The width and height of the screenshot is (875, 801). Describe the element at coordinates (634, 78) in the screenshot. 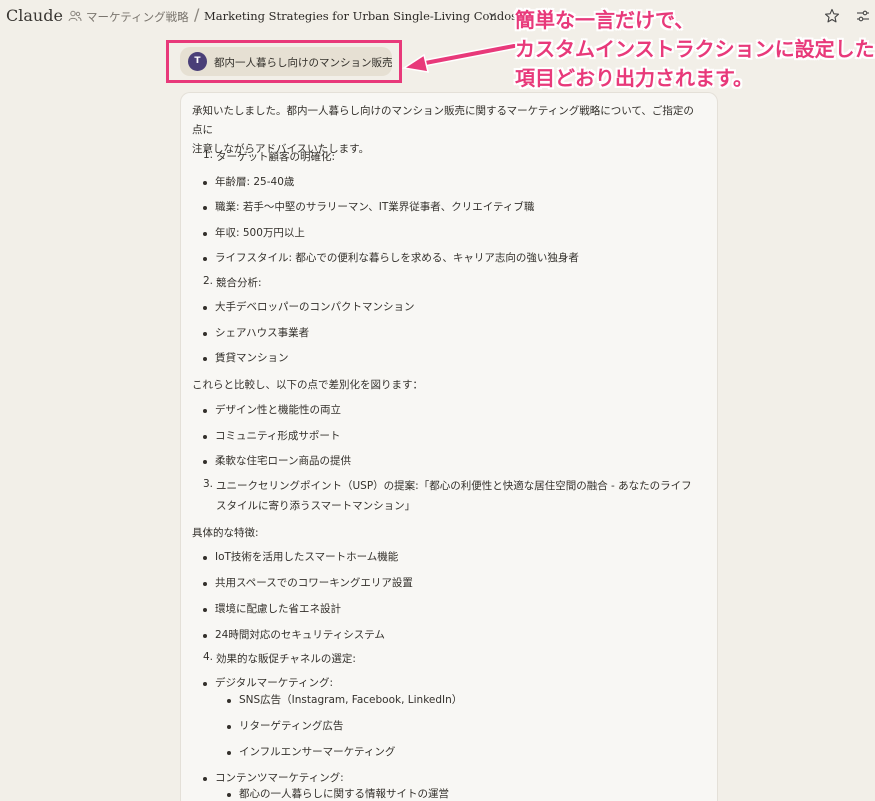

I see `annotation-line: 項目どおり出力されます。` at that location.